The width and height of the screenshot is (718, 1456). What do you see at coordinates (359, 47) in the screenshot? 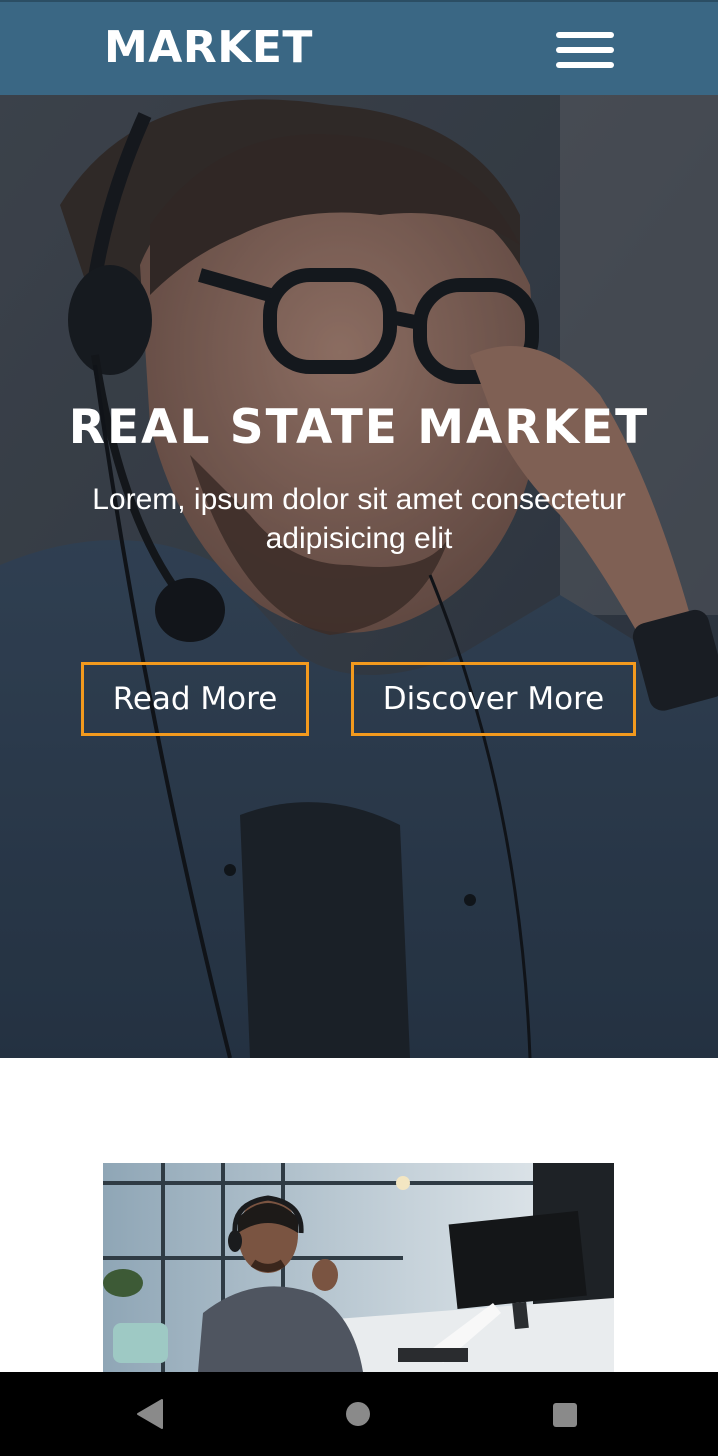
I see `site-header: MARKET` at bounding box center [359, 47].